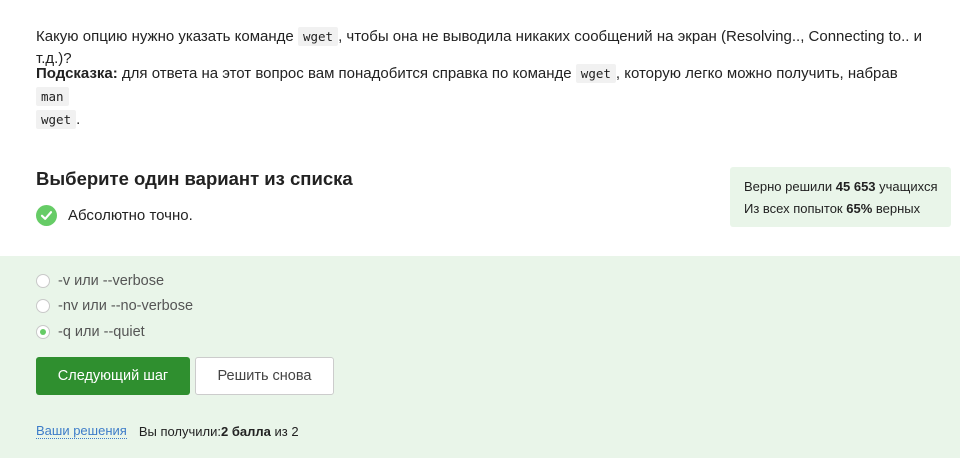 The image size is (960, 458). What do you see at coordinates (859, 208) in the screenshot?
I see `stats-percent-value: 65%` at bounding box center [859, 208].